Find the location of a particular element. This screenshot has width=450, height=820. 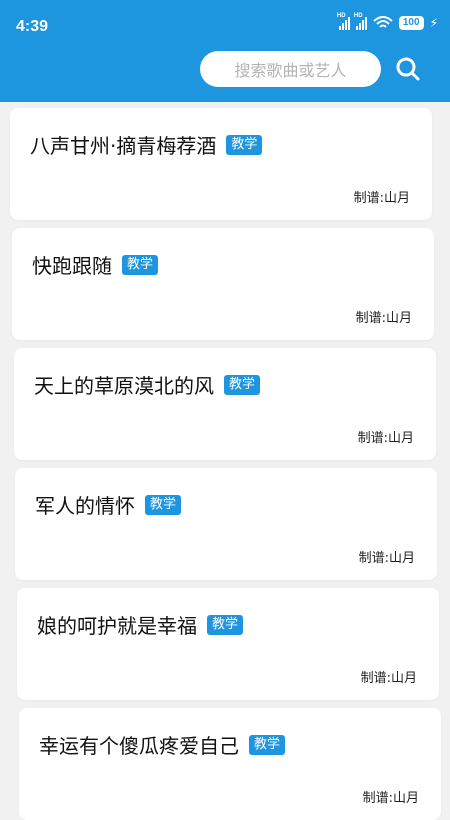

battery-icon: 100 is located at coordinates (411, 23).